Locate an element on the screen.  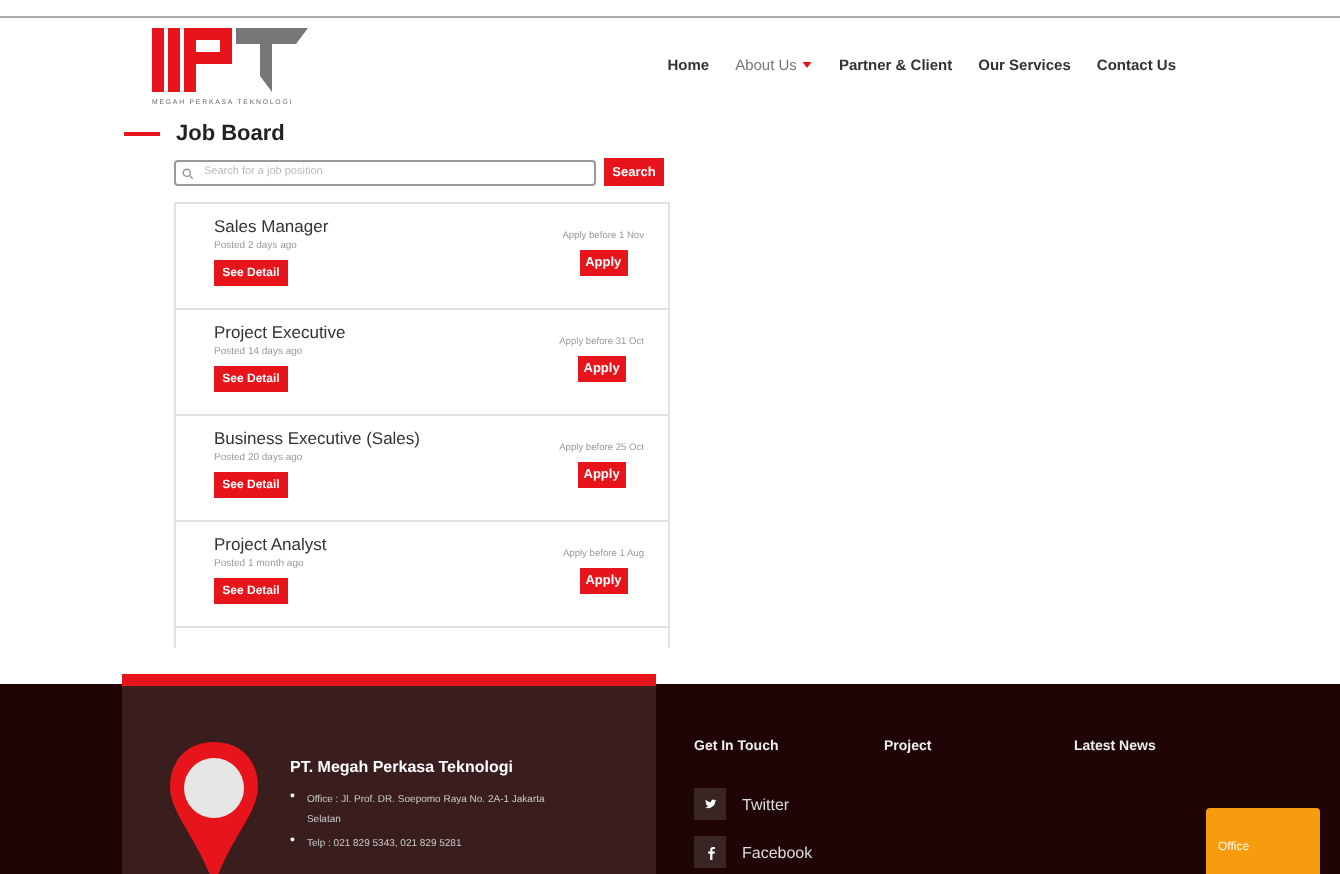
logo-icon is located at coordinates (232, 57).